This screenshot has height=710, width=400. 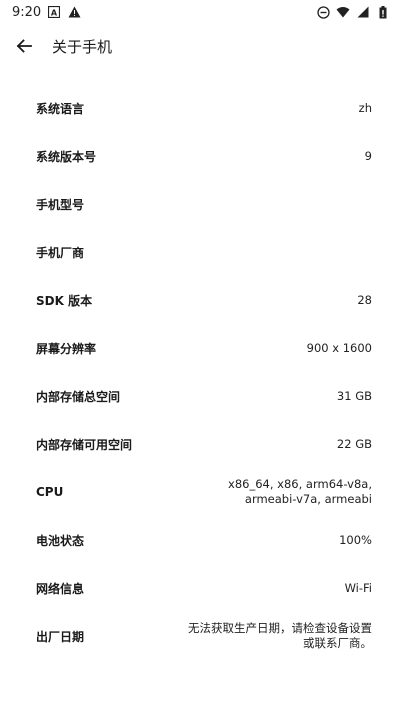 I want to click on signal-icon, so click(x=363, y=12).